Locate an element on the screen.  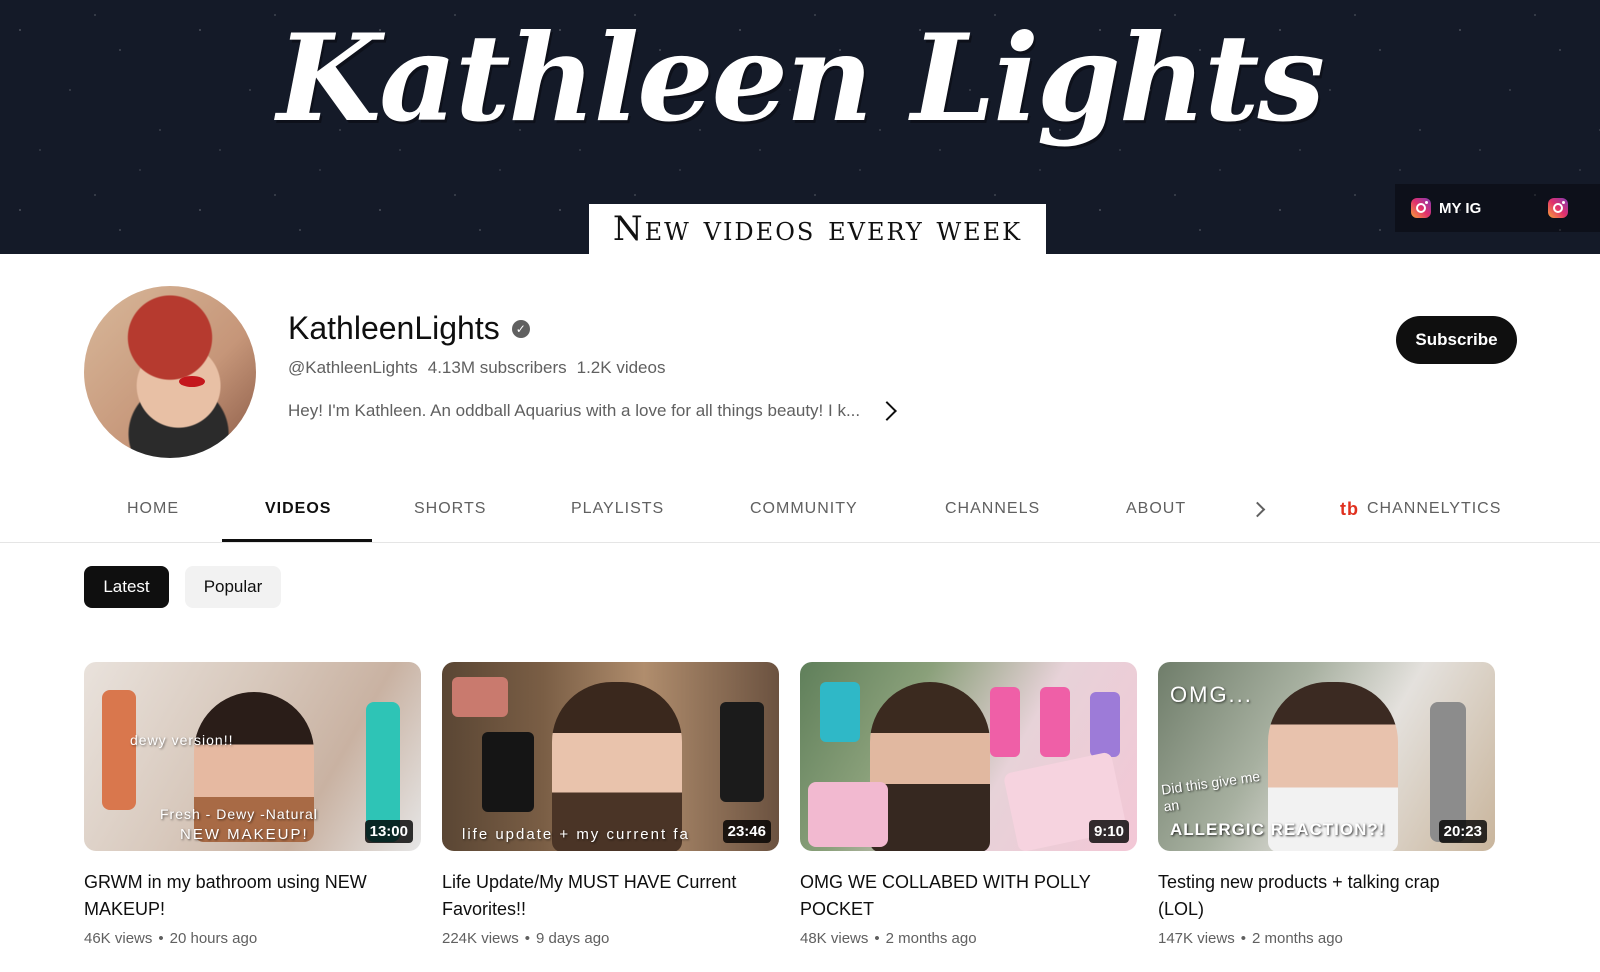
subscriber-count: 4.13M subscribers is located at coordinates (497, 367).